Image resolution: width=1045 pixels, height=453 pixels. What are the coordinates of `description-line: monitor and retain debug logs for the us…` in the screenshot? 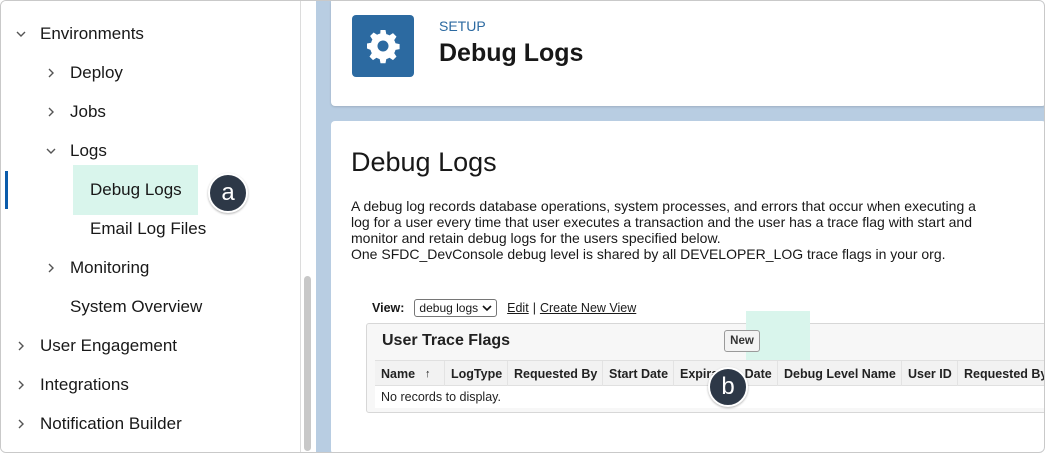 It's located at (536, 238).